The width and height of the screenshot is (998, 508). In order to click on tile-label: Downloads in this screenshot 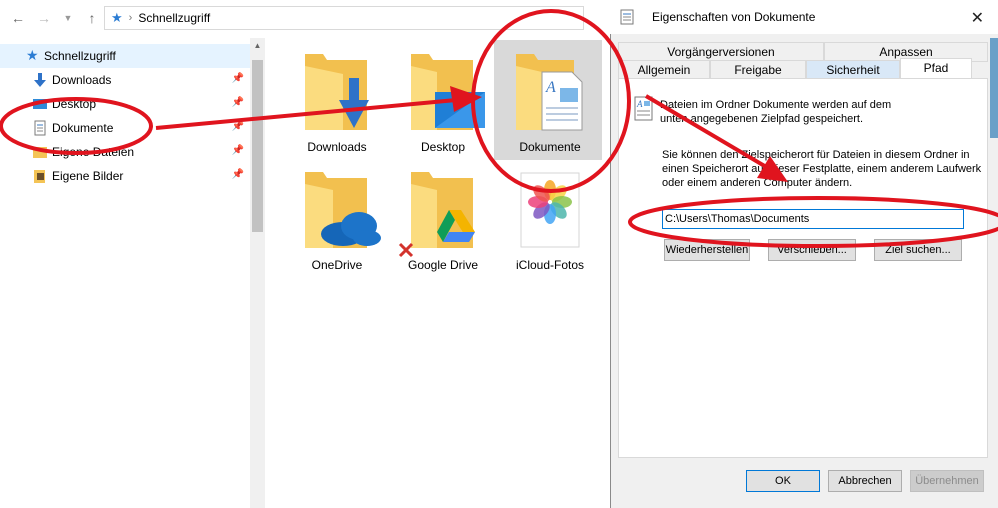, I will do `click(337, 147)`.